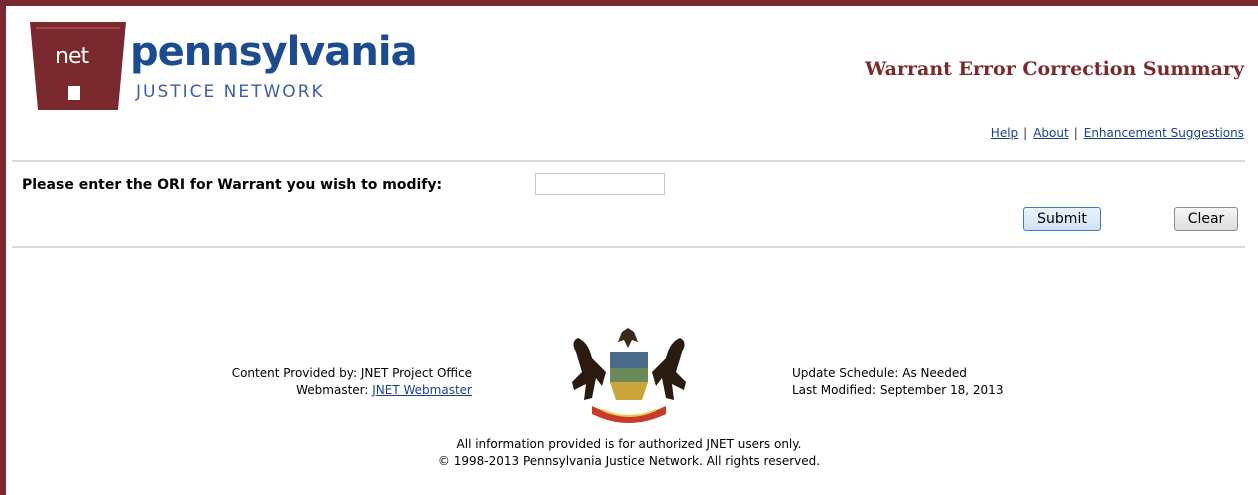 The image size is (1258, 495). Describe the element at coordinates (1050, 133) in the screenshot. I see `about-link: About` at that location.